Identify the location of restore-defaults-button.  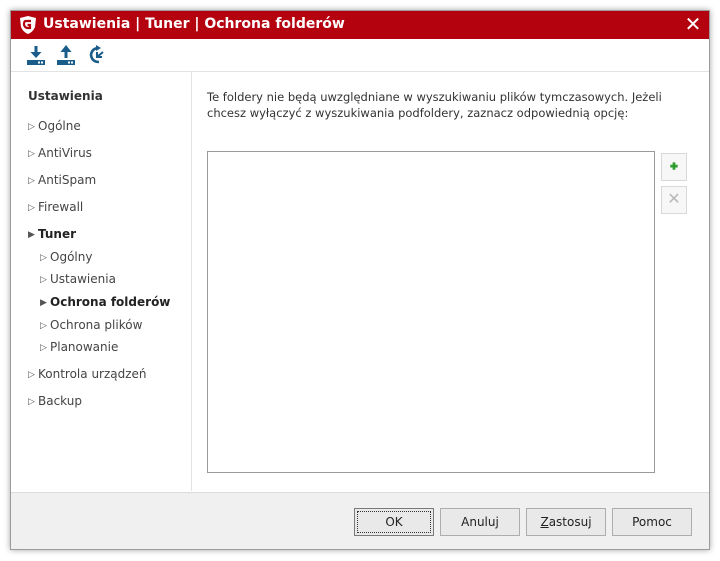
(96, 55).